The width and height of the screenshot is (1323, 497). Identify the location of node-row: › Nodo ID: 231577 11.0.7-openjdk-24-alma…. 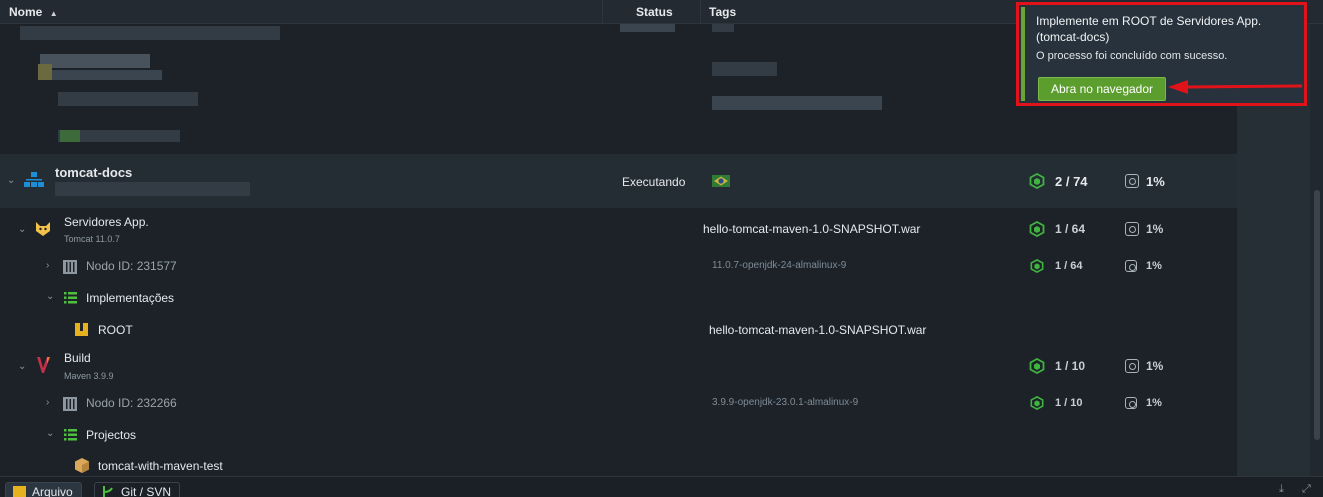
(618, 267).